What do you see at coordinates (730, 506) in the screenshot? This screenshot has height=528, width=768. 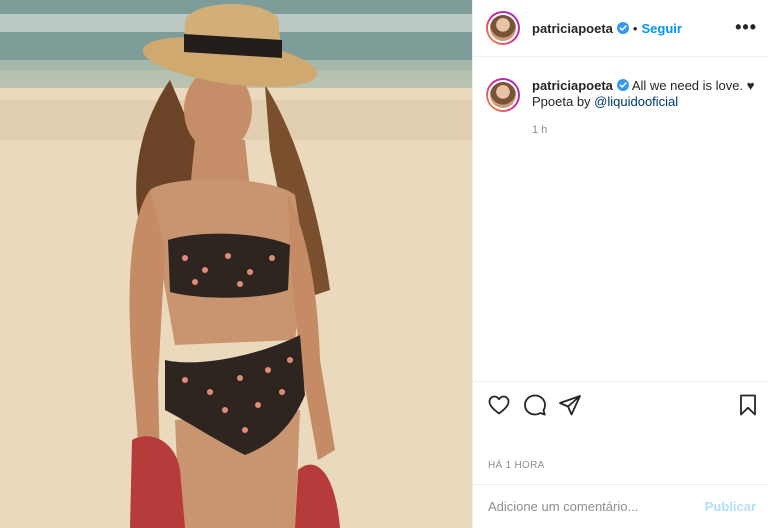 I see `publish-button: Publicar` at bounding box center [730, 506].